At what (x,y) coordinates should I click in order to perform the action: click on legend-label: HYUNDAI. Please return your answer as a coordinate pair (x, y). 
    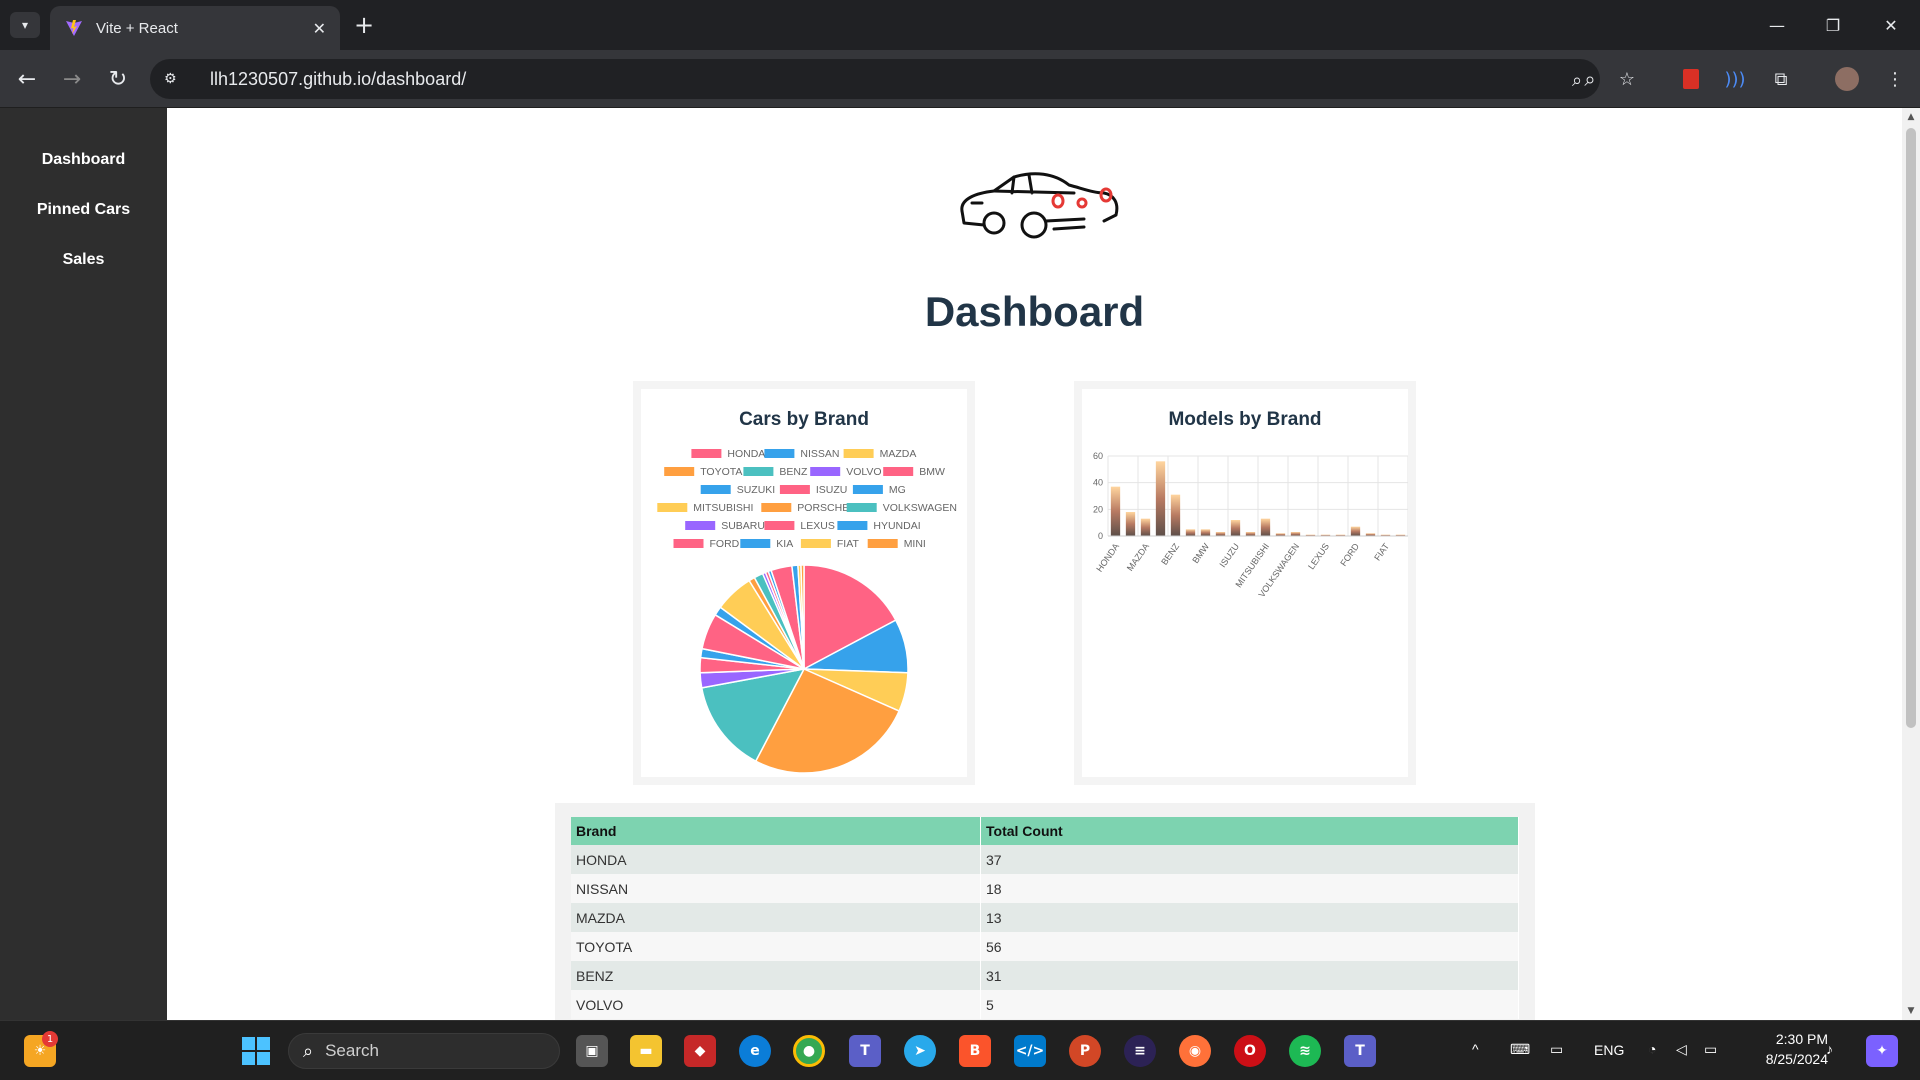
    Looking at the image, I should click on (896, 526).